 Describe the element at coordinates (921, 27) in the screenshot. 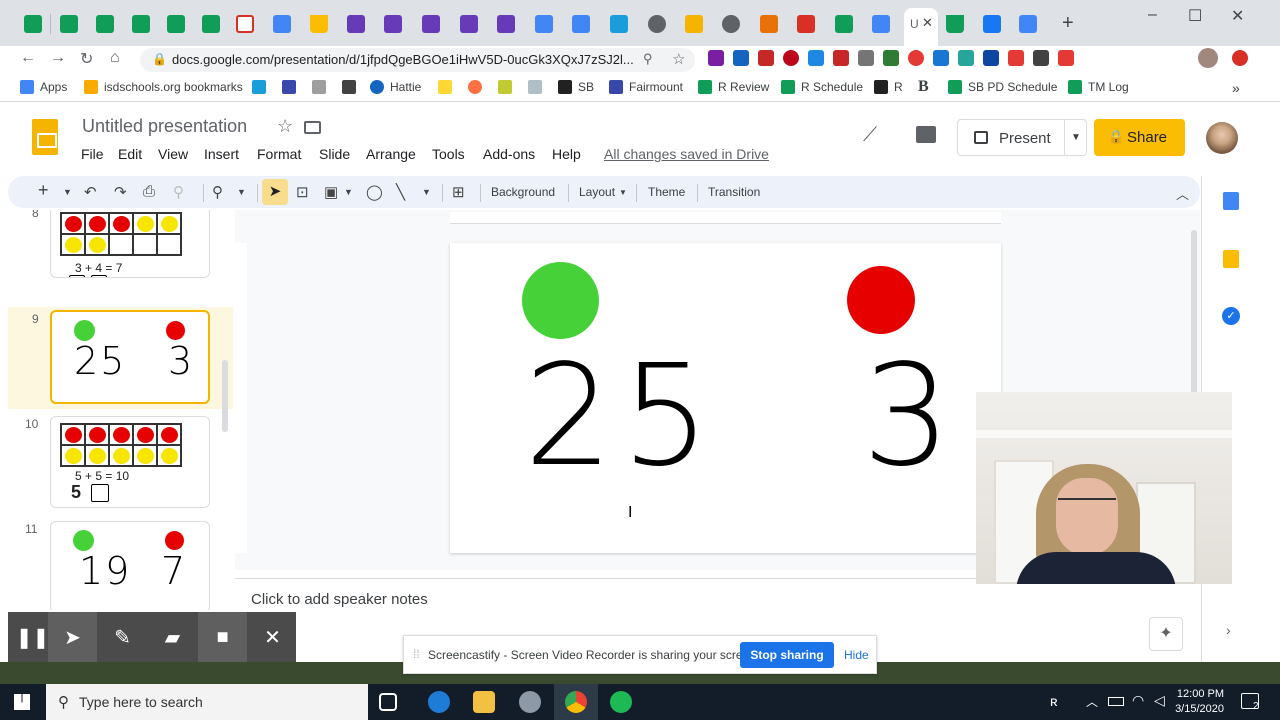

I see `active-tab: U ✕` at that location.